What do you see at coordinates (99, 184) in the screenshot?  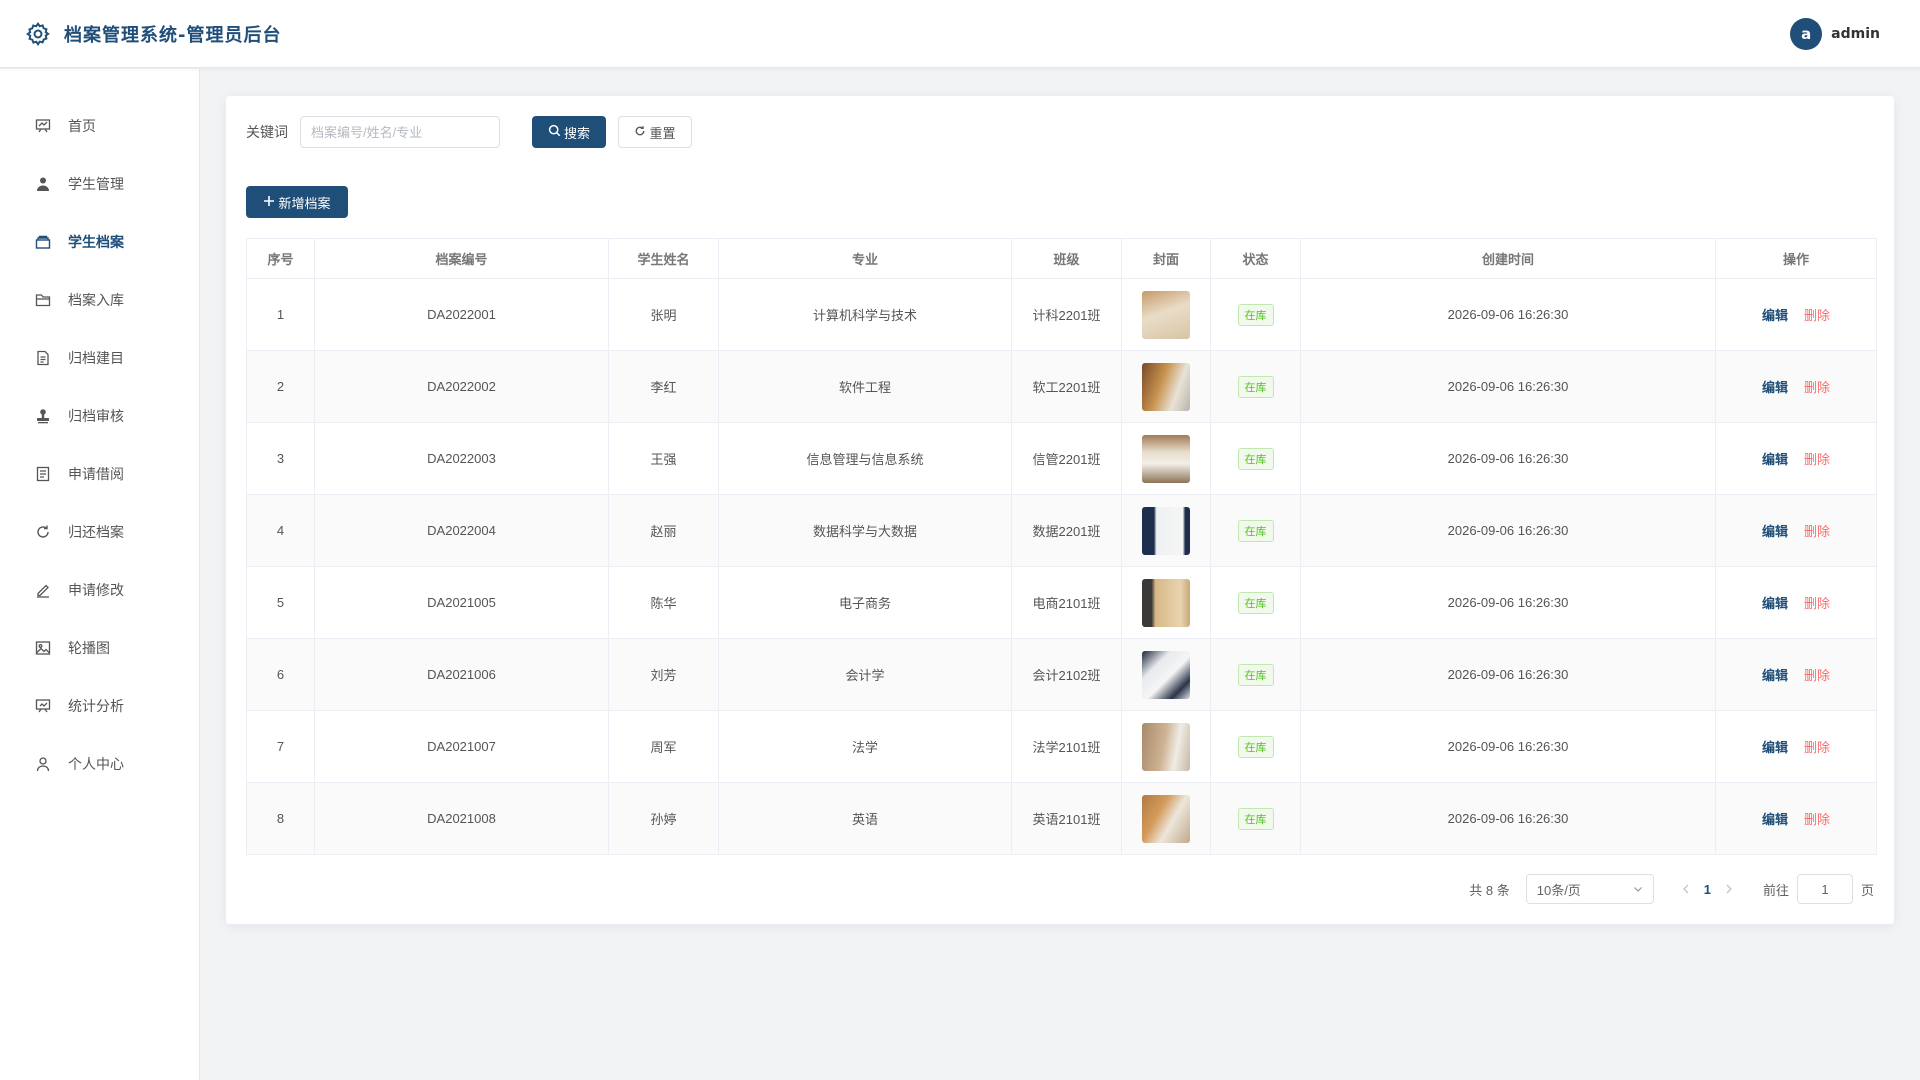 I see `sidebar-item-students: 学生管理` at bounding box center [99, 184].